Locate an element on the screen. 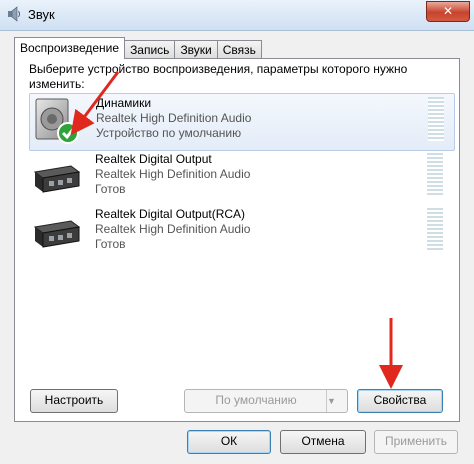 The width and height of the screenshot is (474, 464). device-name: Realtek Digital Output(RCA) is located at coordinates (170, 214).